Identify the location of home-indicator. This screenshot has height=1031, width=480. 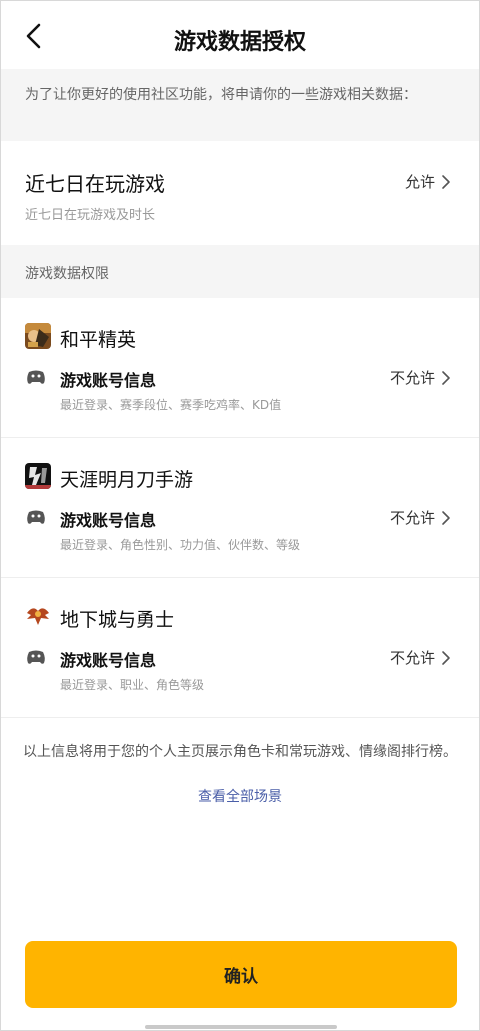
(241, 1027).